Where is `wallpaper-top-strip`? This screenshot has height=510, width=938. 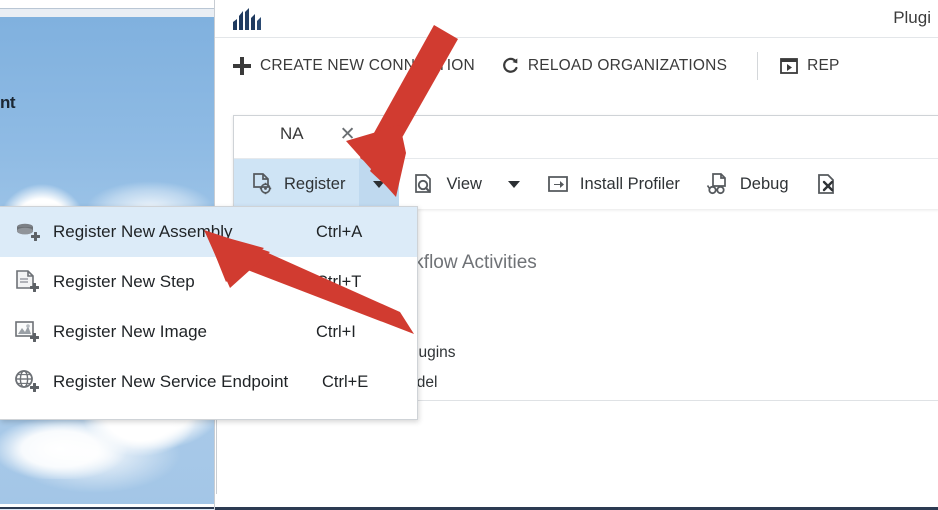
wallpaper-top-strip is located at coordinates (107, 13).